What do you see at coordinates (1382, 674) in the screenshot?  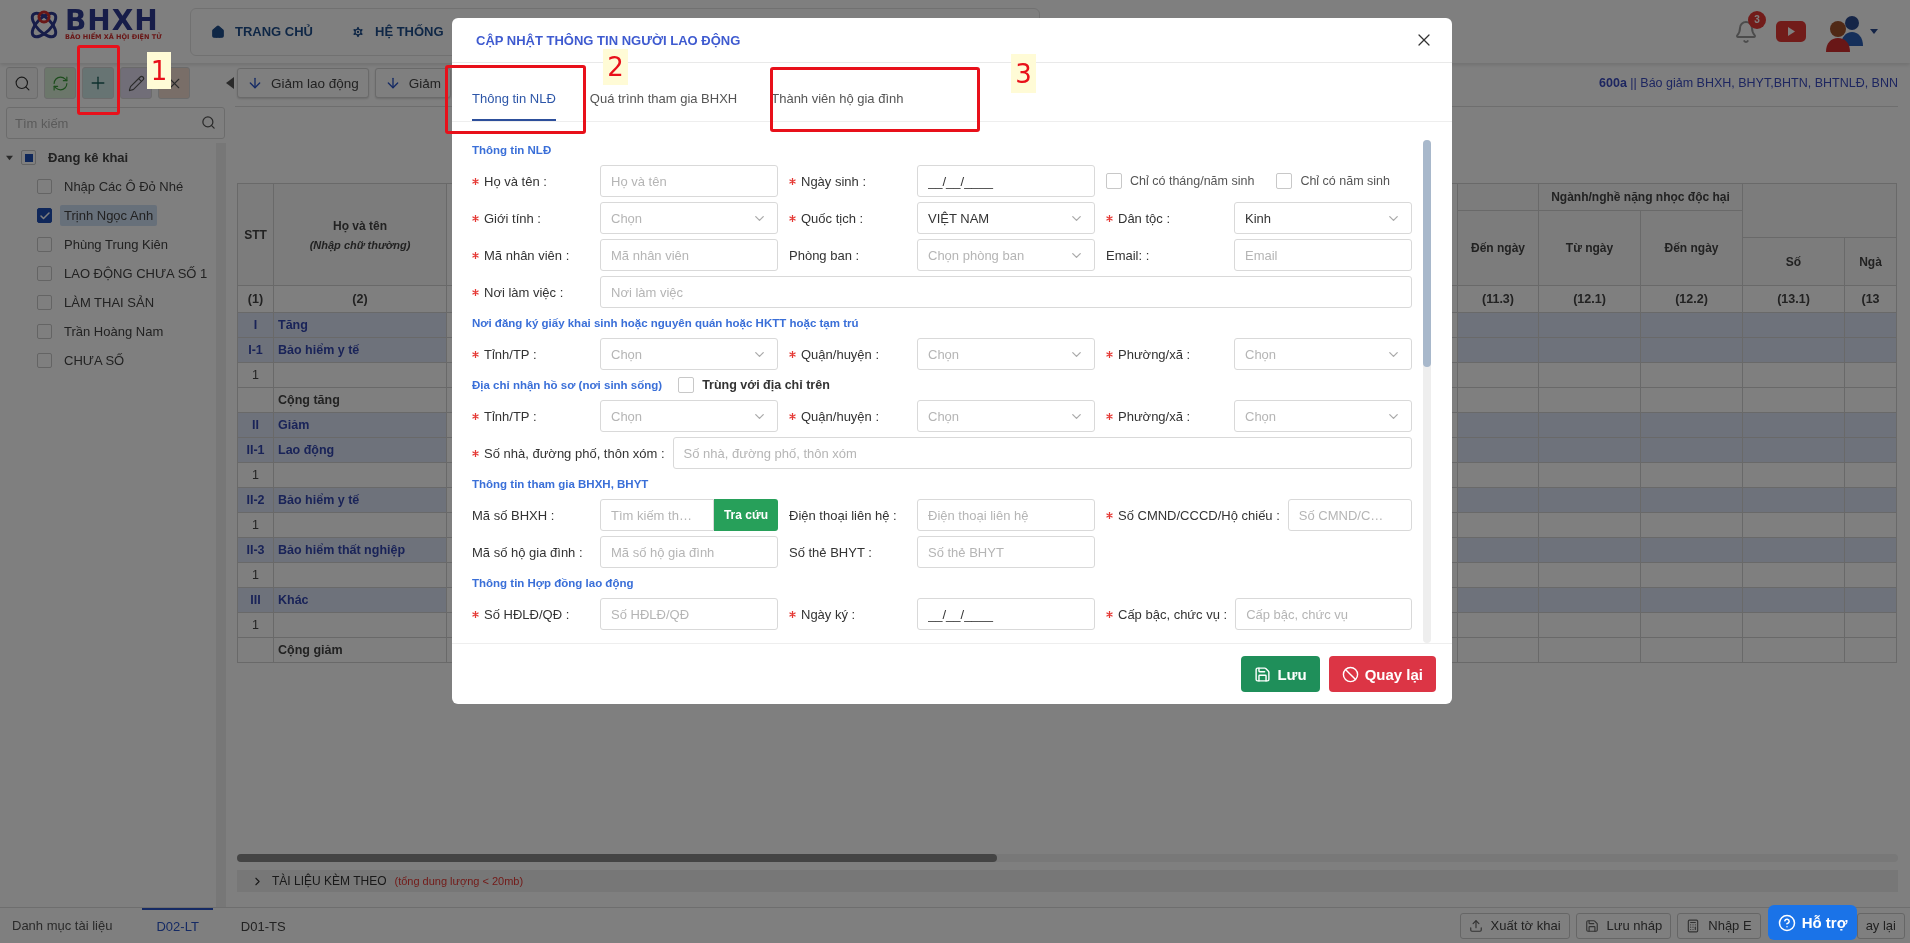 I see `back-button: Quay lại` at bounding box center [1382, 674].